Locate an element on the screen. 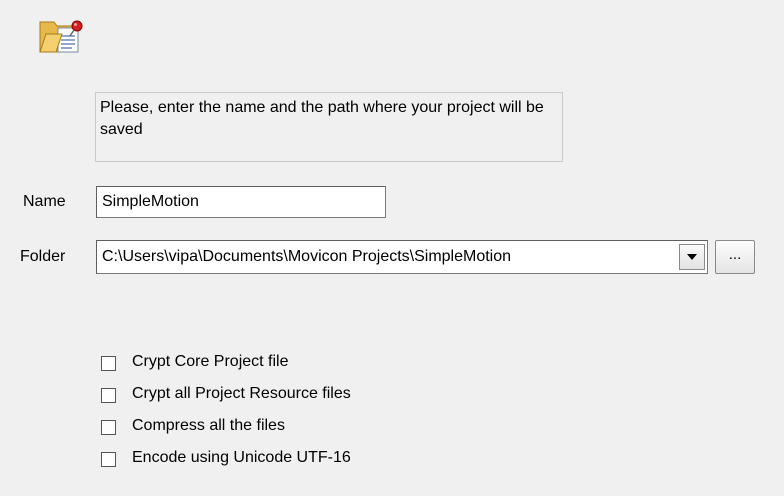  folder-label: Folder is located at coordinates (43, 256).